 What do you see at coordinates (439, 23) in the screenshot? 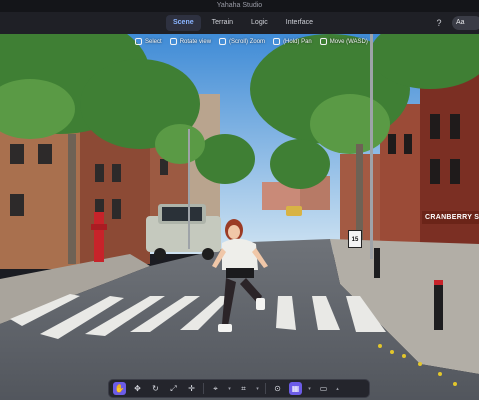
I see `question-circle-icon: ?` at bounding box center [439, 23].